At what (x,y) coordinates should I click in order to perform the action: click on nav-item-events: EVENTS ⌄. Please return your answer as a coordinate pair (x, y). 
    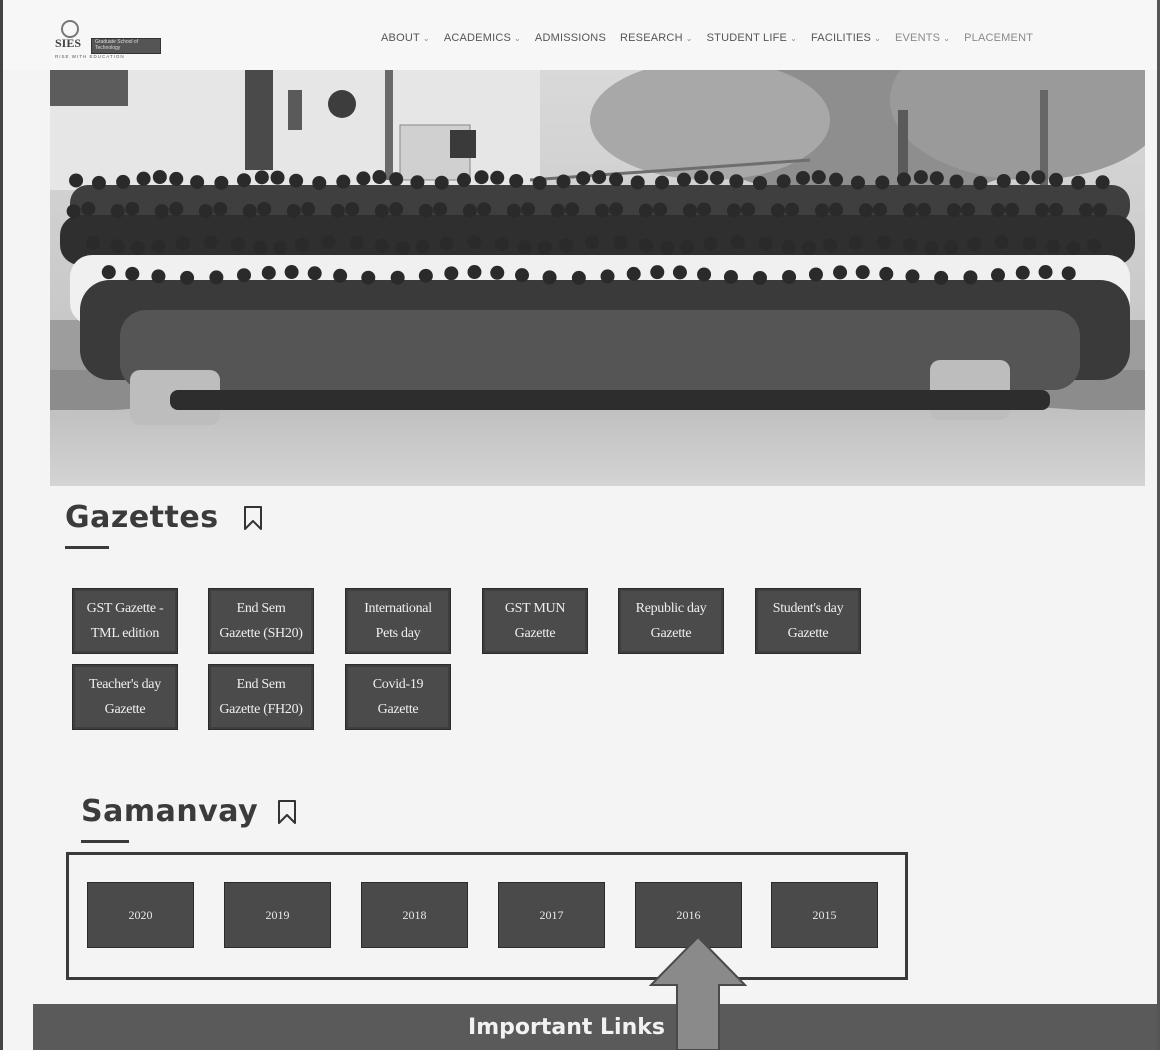
    Looking at the image, I should click on (922, 38).